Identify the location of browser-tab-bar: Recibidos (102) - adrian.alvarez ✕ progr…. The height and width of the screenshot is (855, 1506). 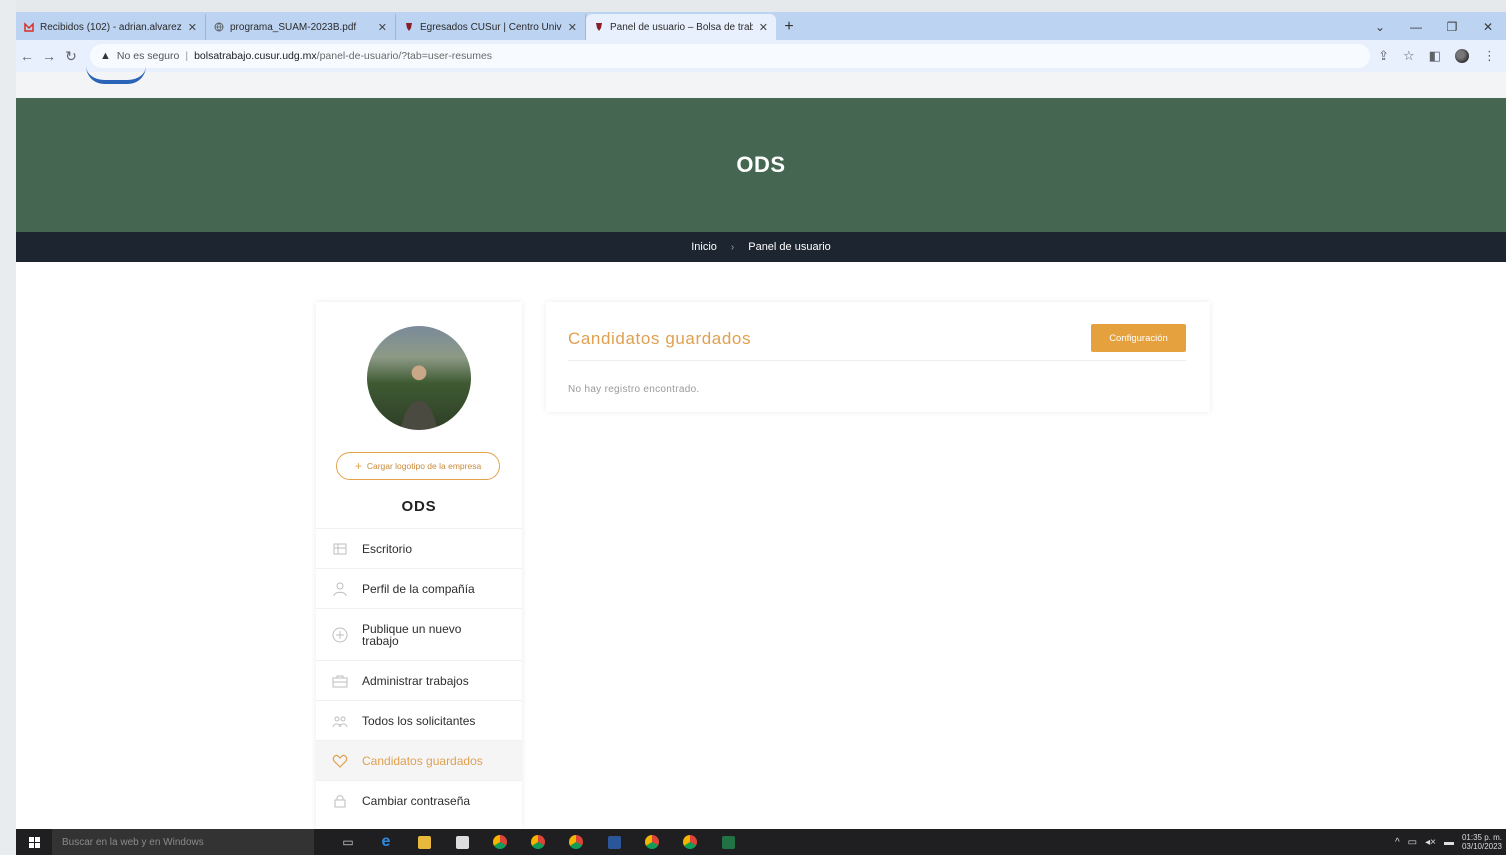
(761, 26).